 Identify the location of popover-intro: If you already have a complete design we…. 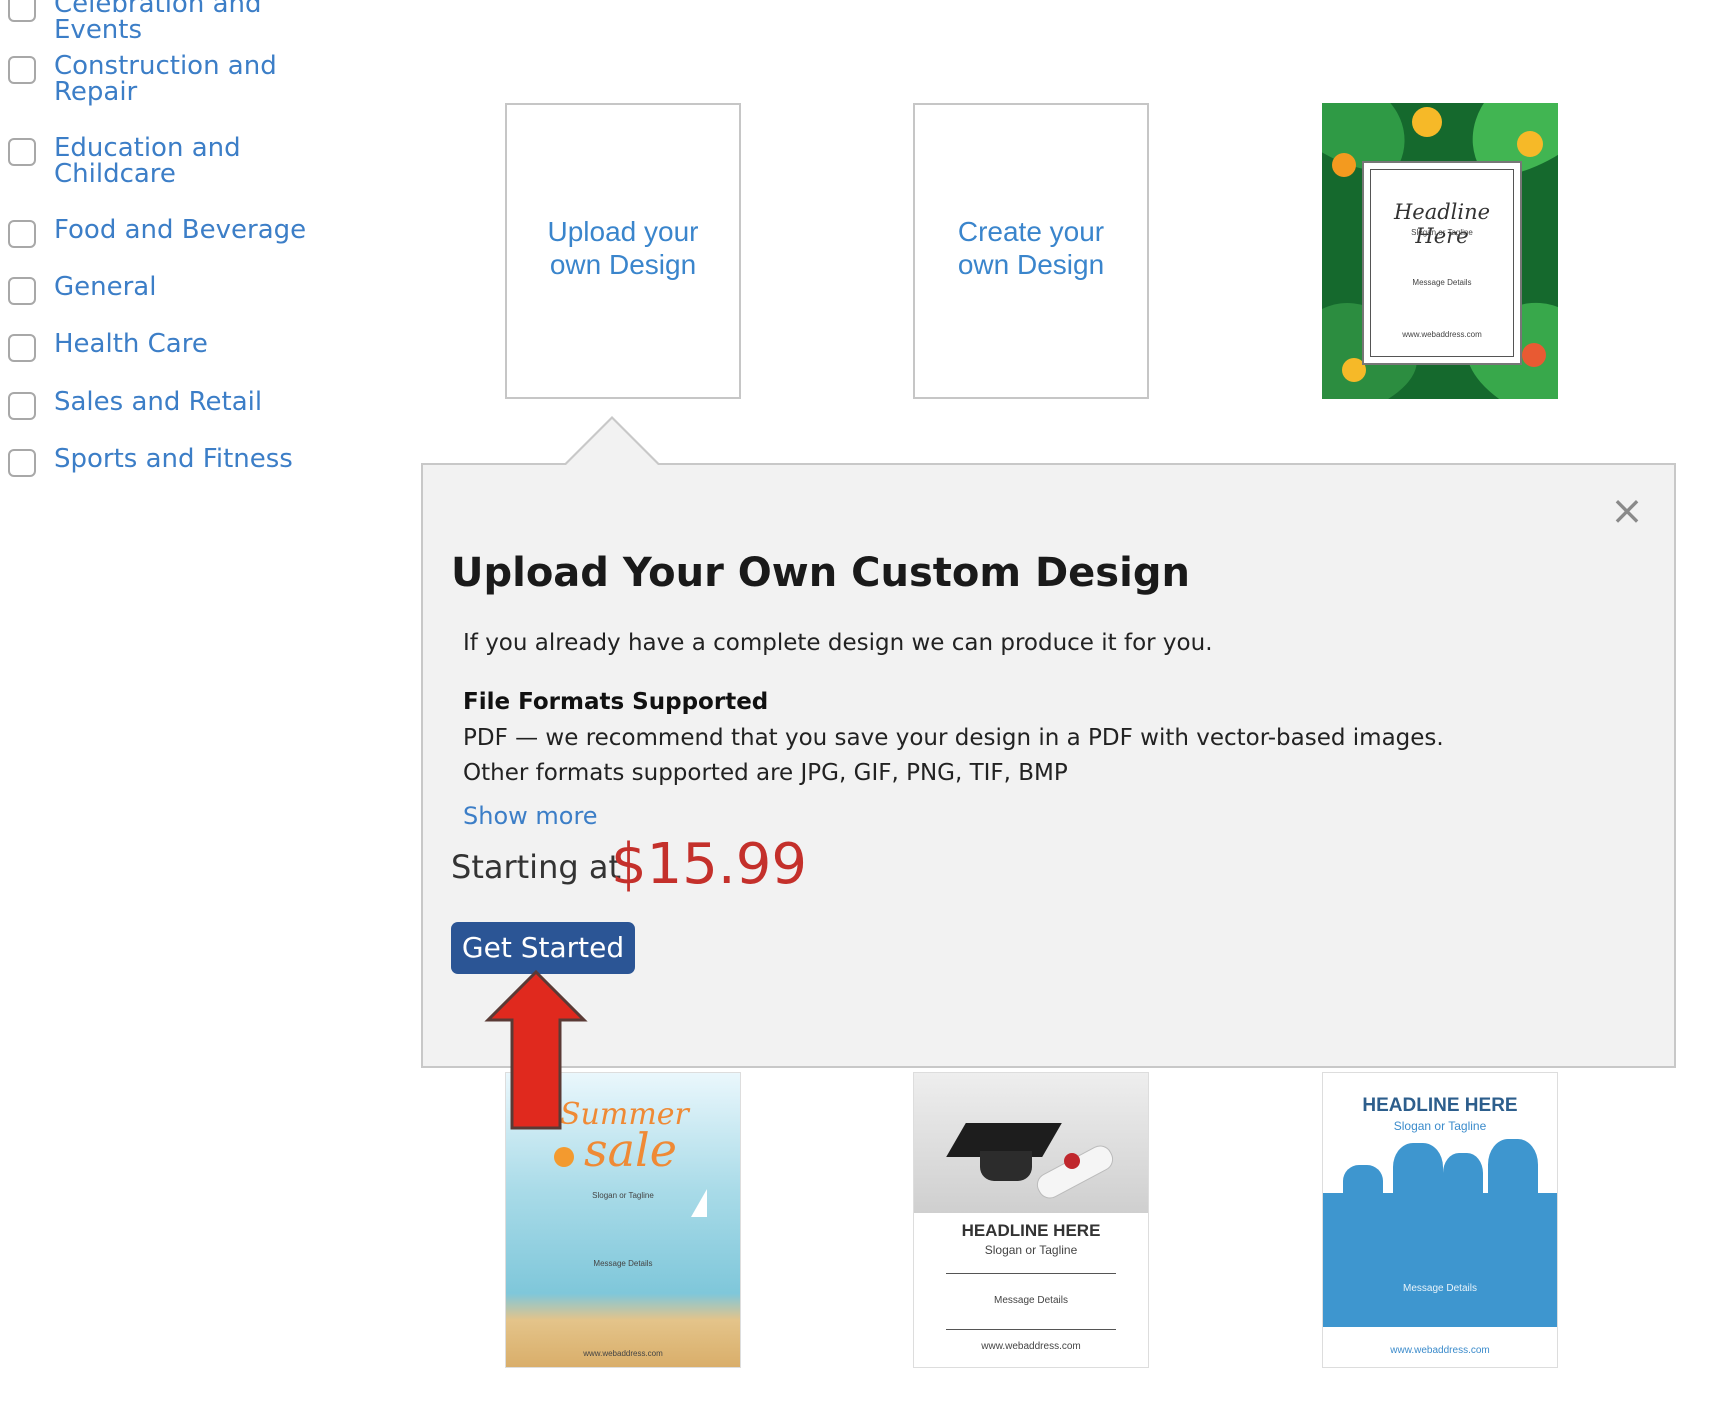
(838, 643).